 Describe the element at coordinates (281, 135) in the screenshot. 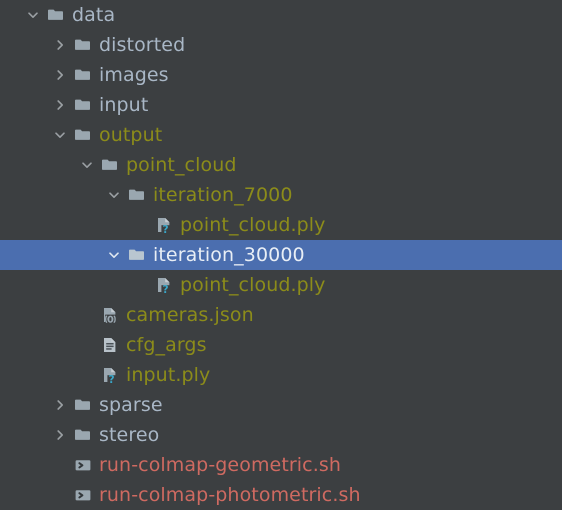

I see `tree-row: output` at that location.